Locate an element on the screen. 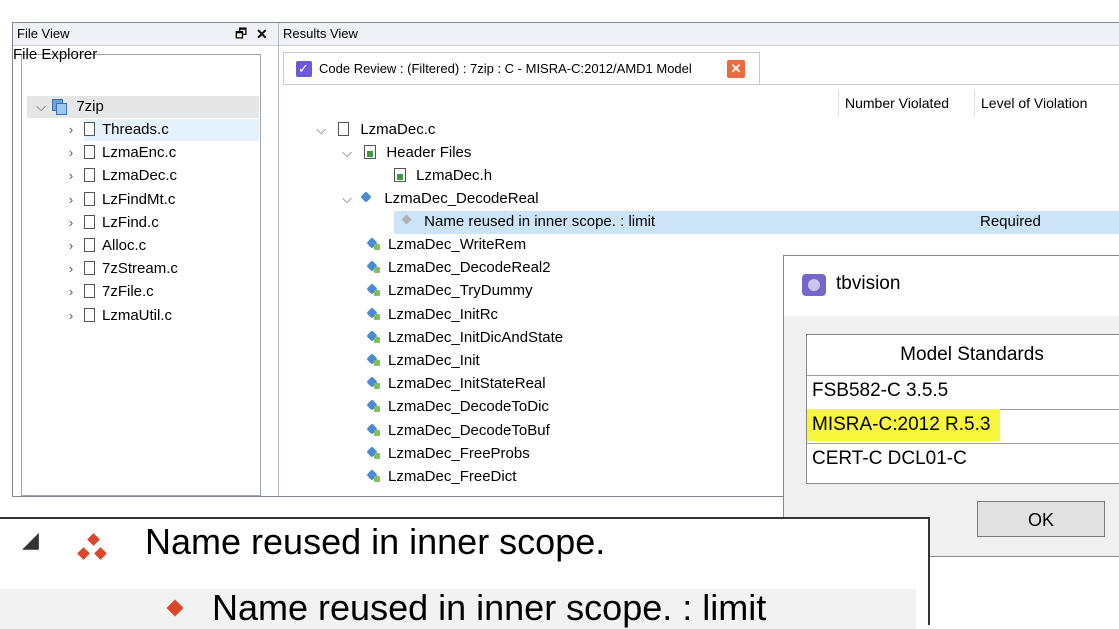  file-tree-item: › Threads.c is located at coordinates (116, 130).